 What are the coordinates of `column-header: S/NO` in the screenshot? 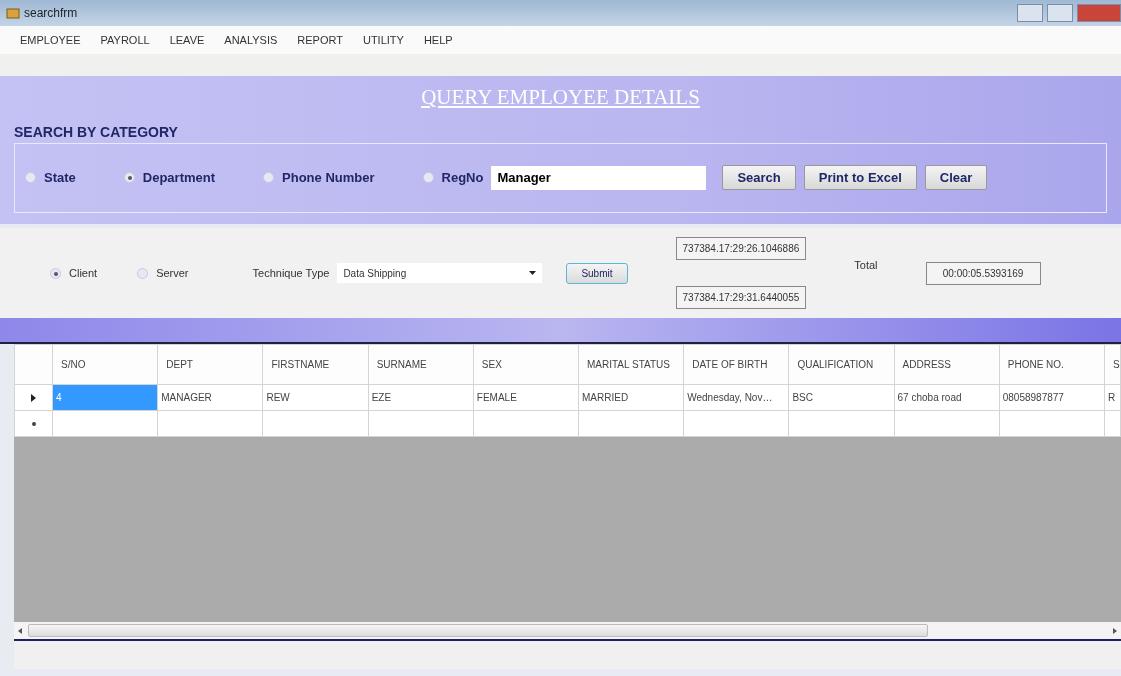 It's located at (105, 364).